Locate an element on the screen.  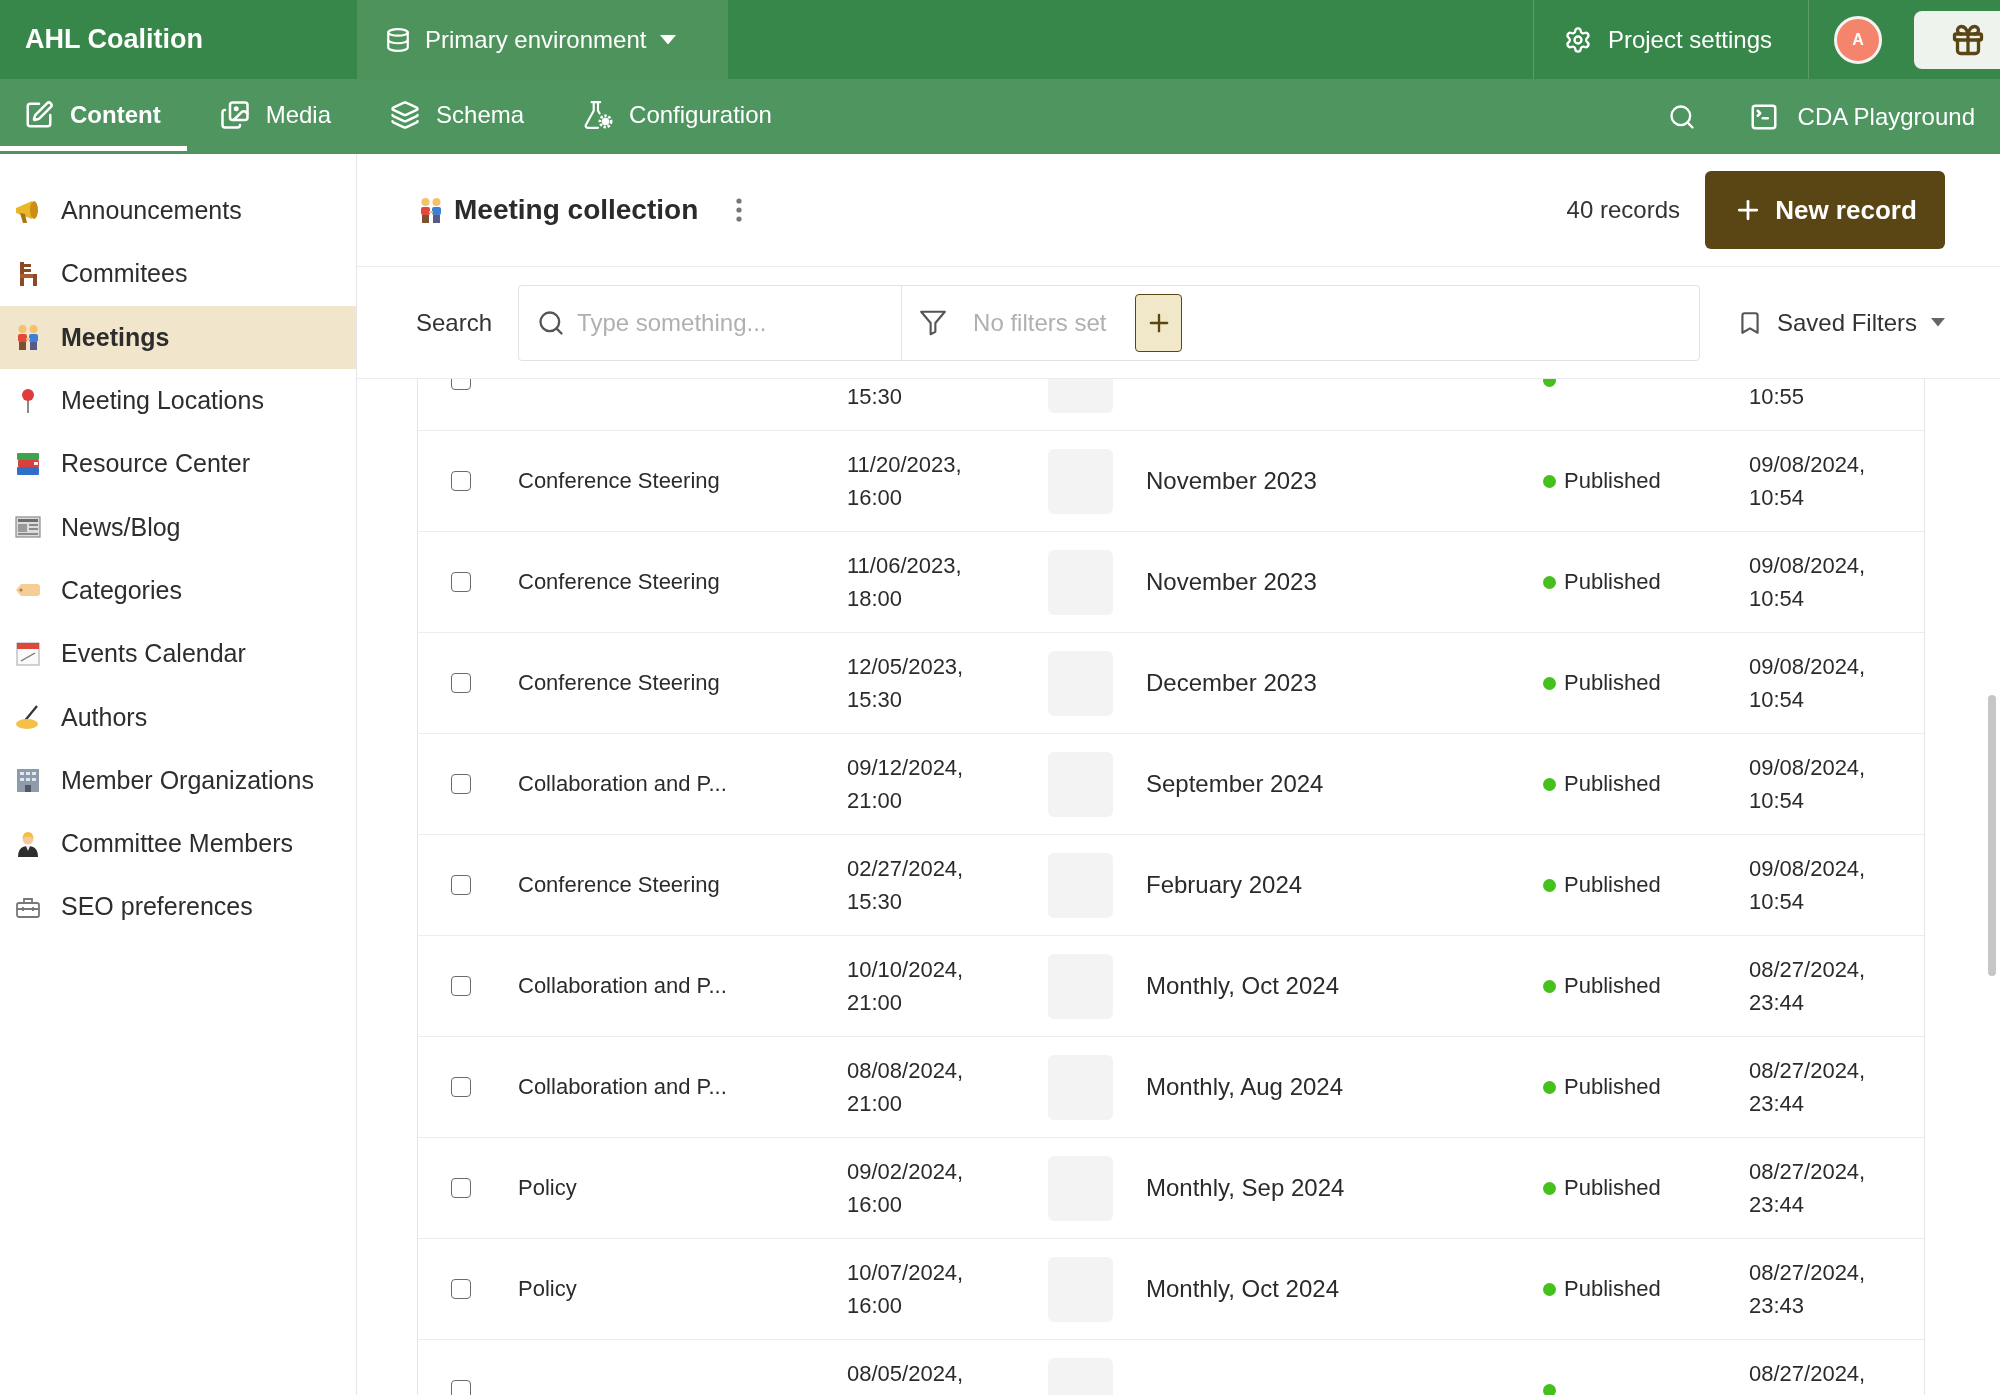
sidebar-item: Authors is located at coordinates (178, 717).